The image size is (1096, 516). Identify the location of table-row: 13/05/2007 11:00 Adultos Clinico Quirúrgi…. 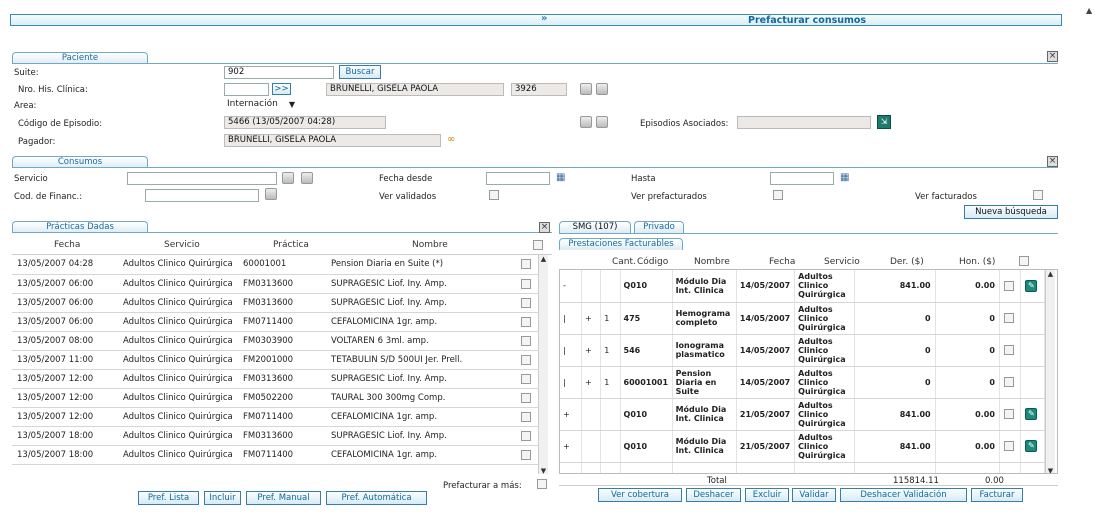
(275, 360).